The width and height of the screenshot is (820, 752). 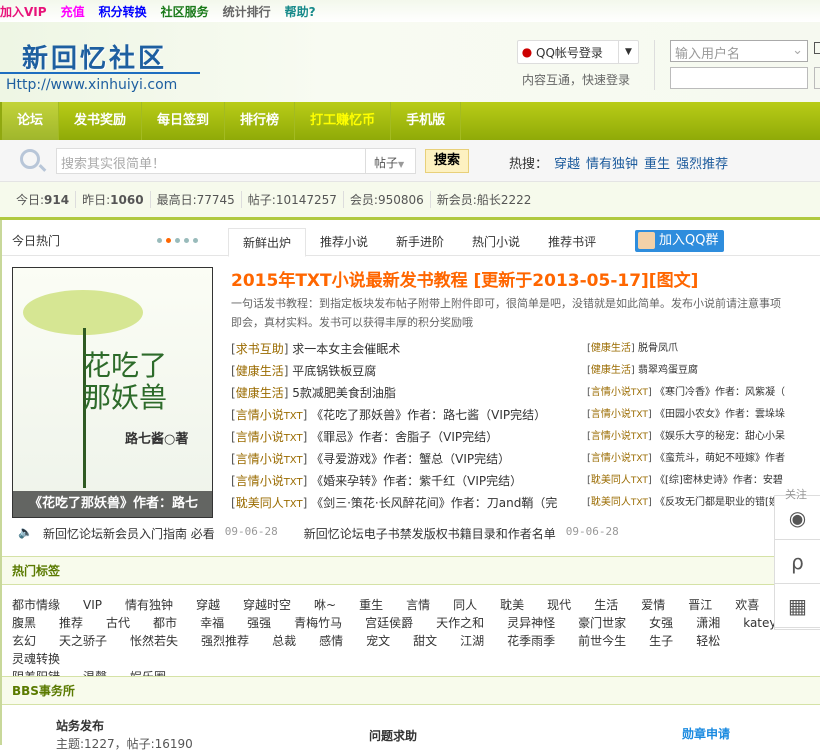 I want to click on thread-item: [言情小说TXT] 《花吃了那妖兽》作者：路七酱（VIP完结）, so click(x=394, y=415).